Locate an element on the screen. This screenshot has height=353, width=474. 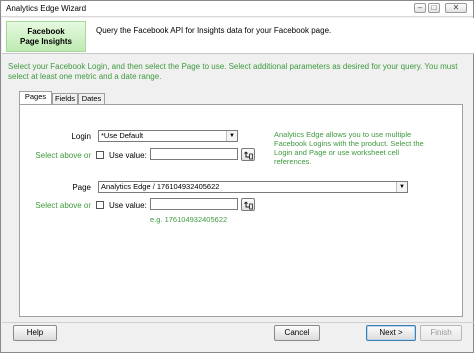
next-button: Next > is located at coordinates (391, 333).